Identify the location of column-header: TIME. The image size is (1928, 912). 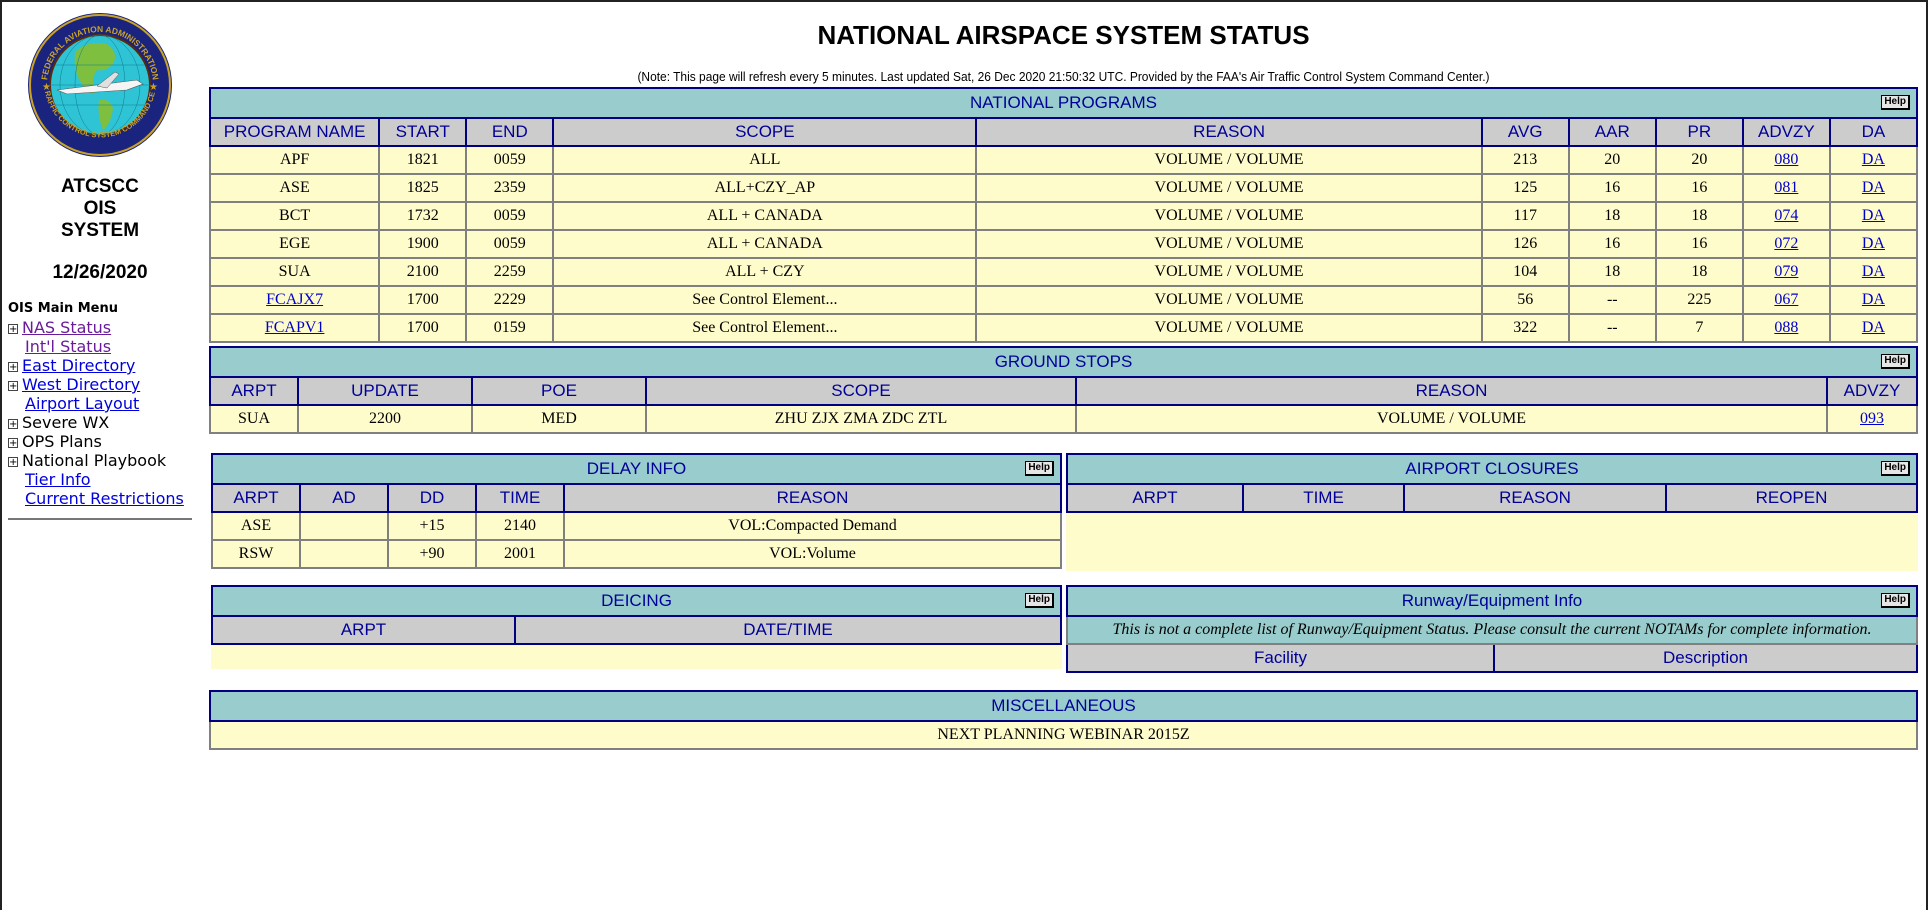
(1323, 498).